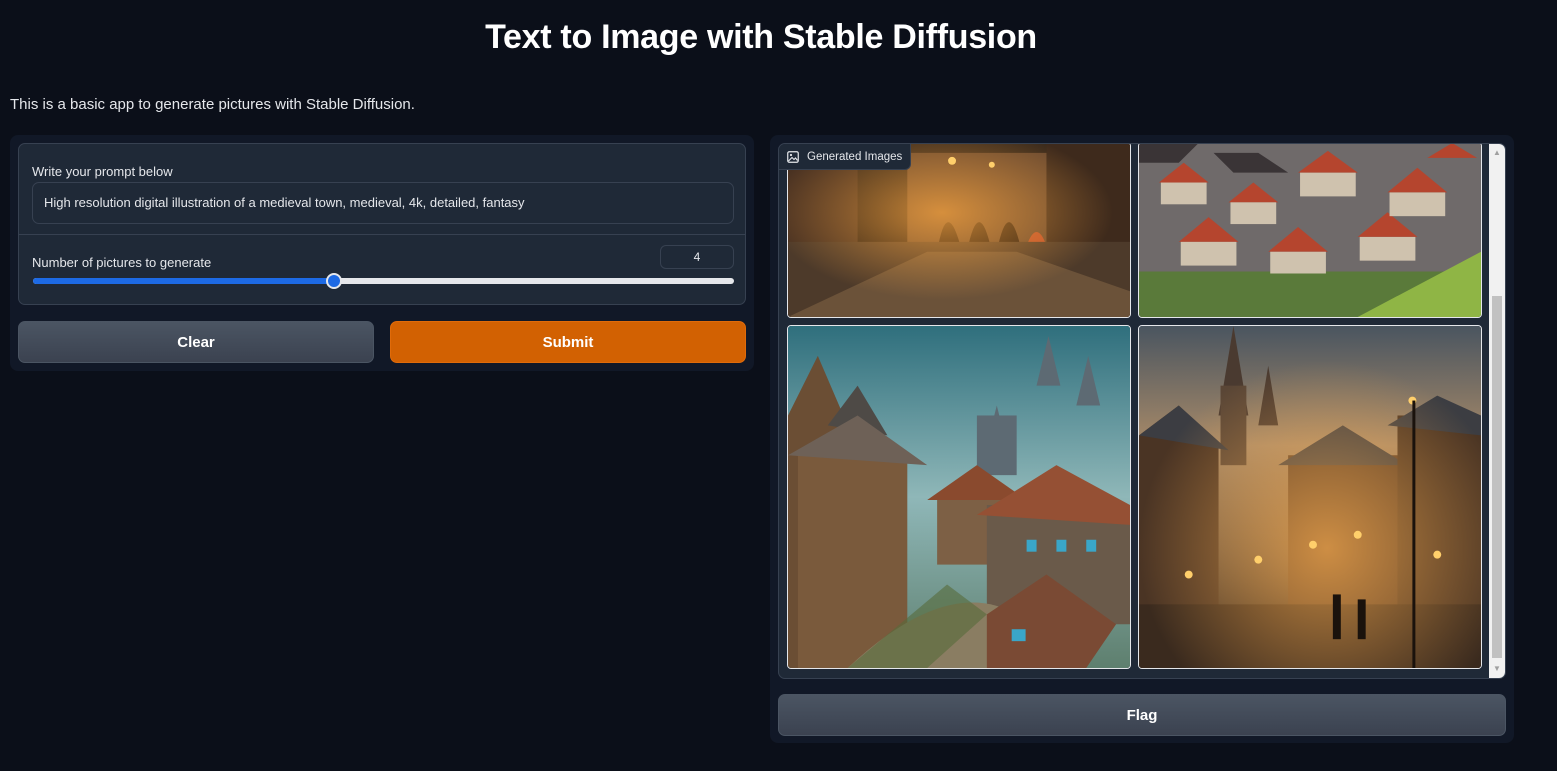  What do you see at coordinates (793, 156) in the screenshot?
I see `image-icon` at bounding box center [793, 156].